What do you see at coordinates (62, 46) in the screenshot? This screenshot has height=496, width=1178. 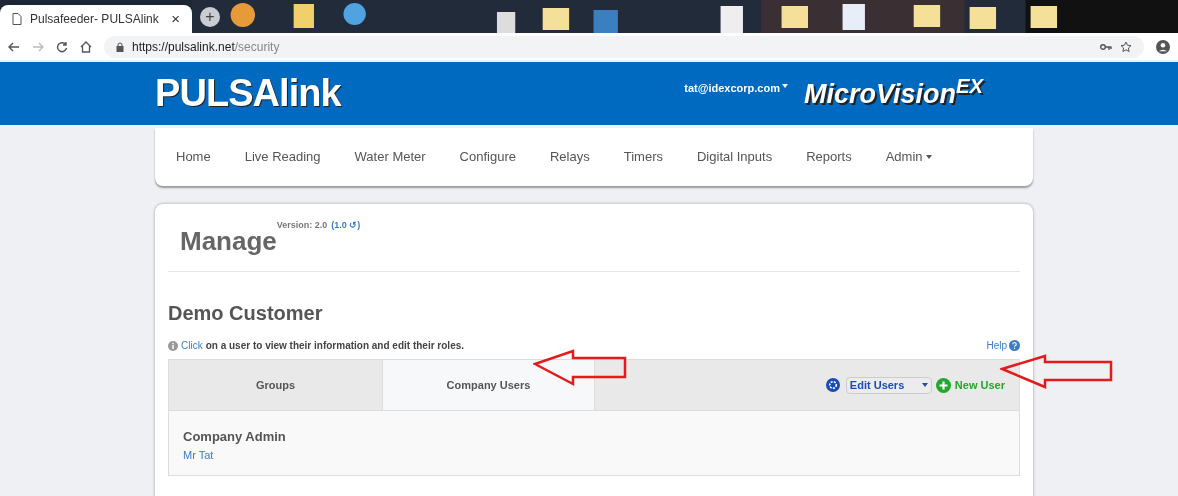 I see `reload-icon` at bounding box center [62, 46].